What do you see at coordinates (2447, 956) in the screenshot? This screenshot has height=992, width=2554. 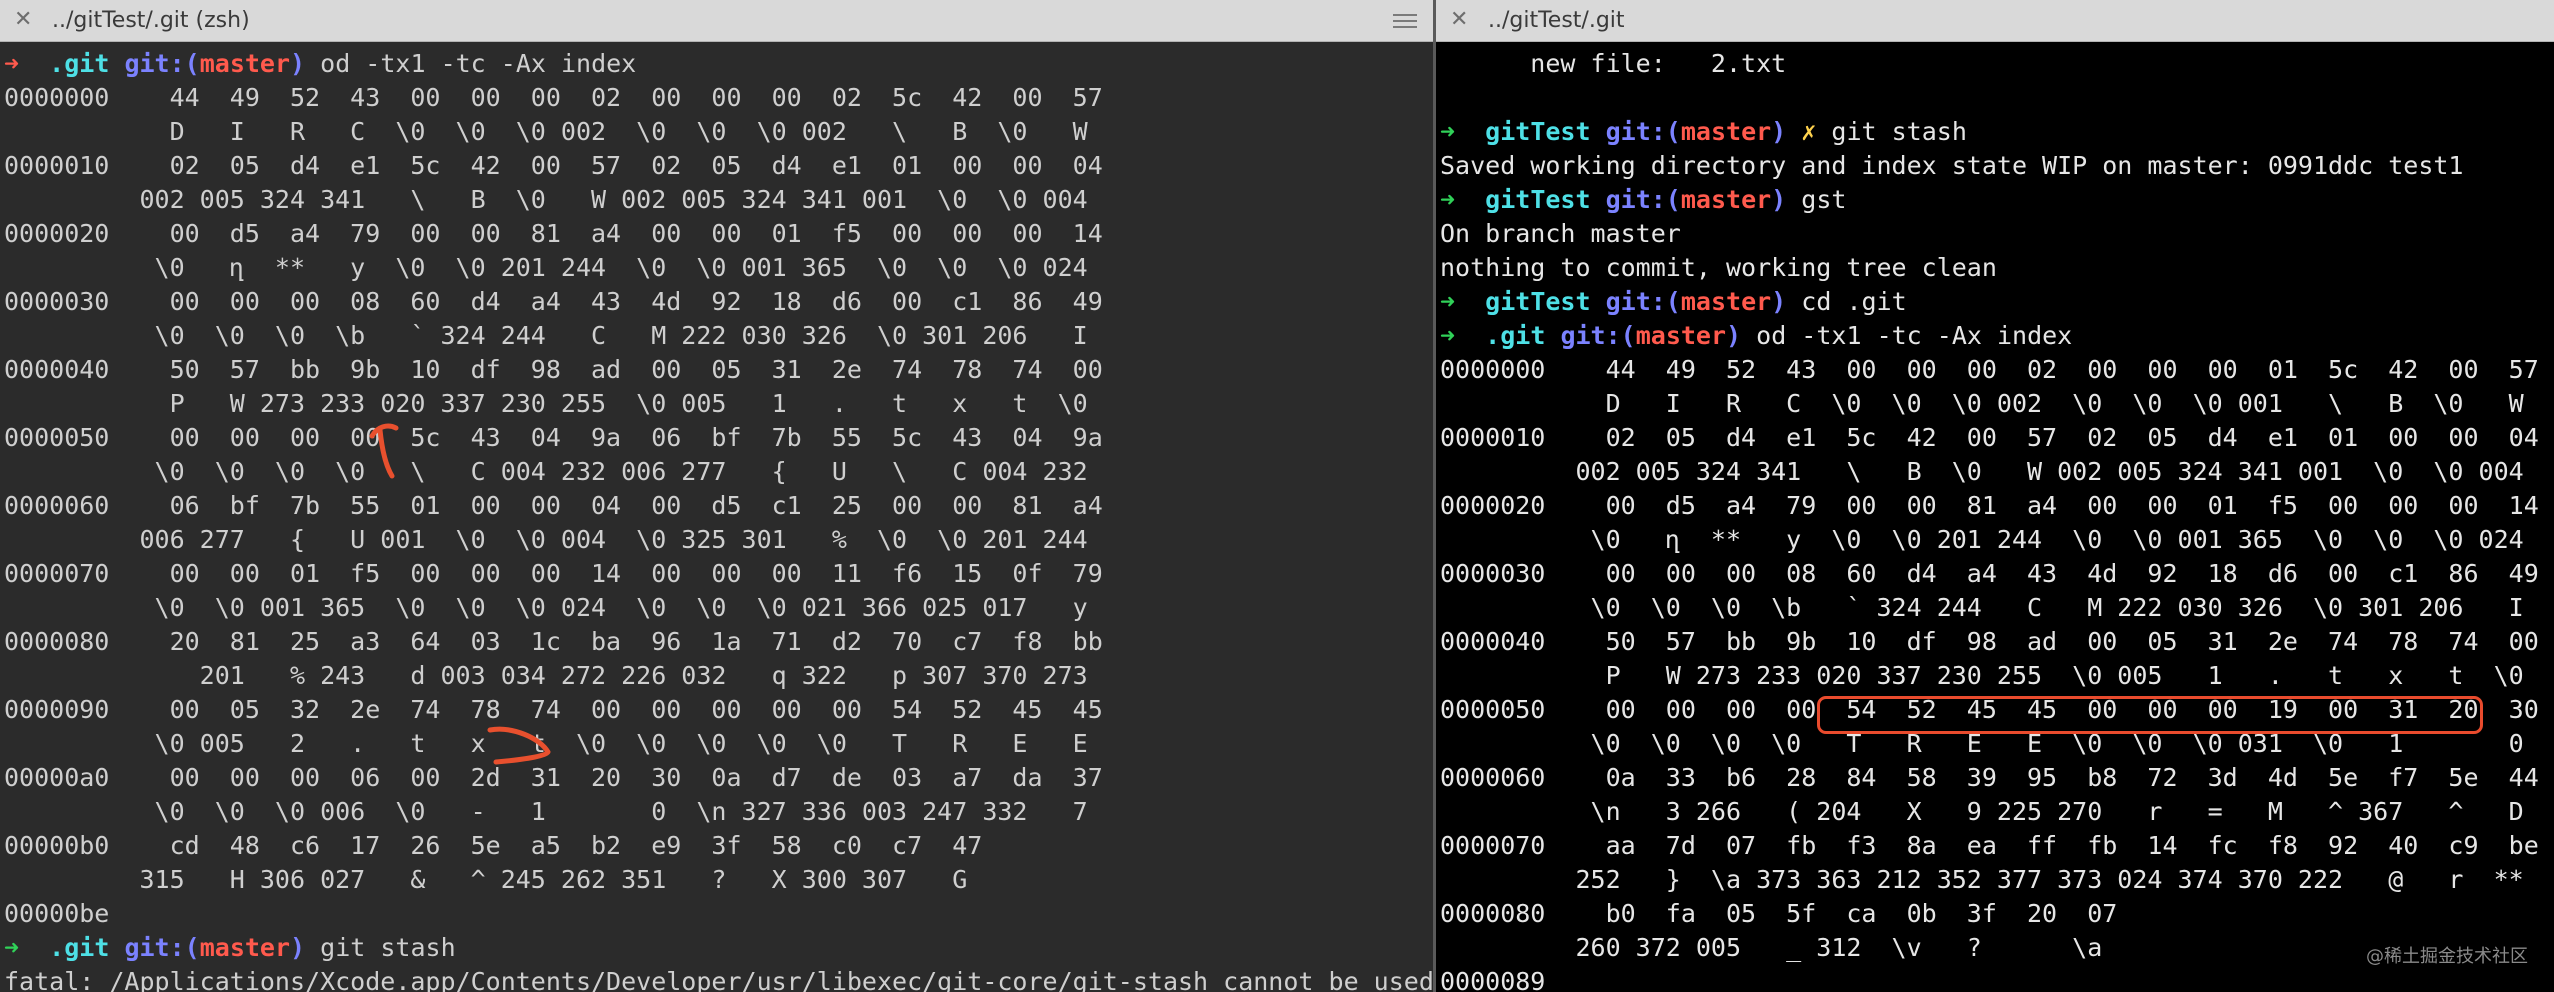 I see `watermark: @稀土掘金技术社区` at bounding box center [2447, 956].